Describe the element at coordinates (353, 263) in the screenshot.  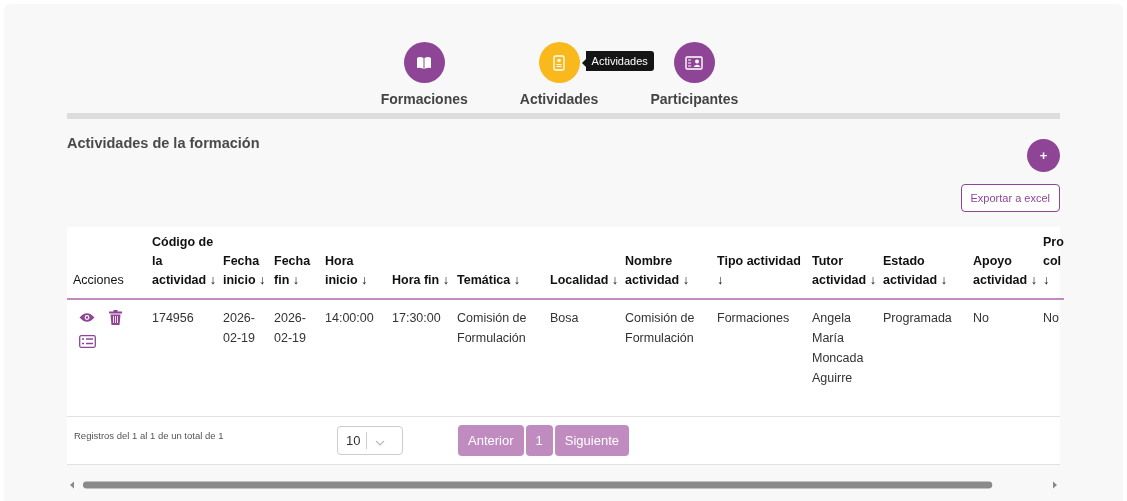
I see `column-header: Hora inicio ↓` at that location.